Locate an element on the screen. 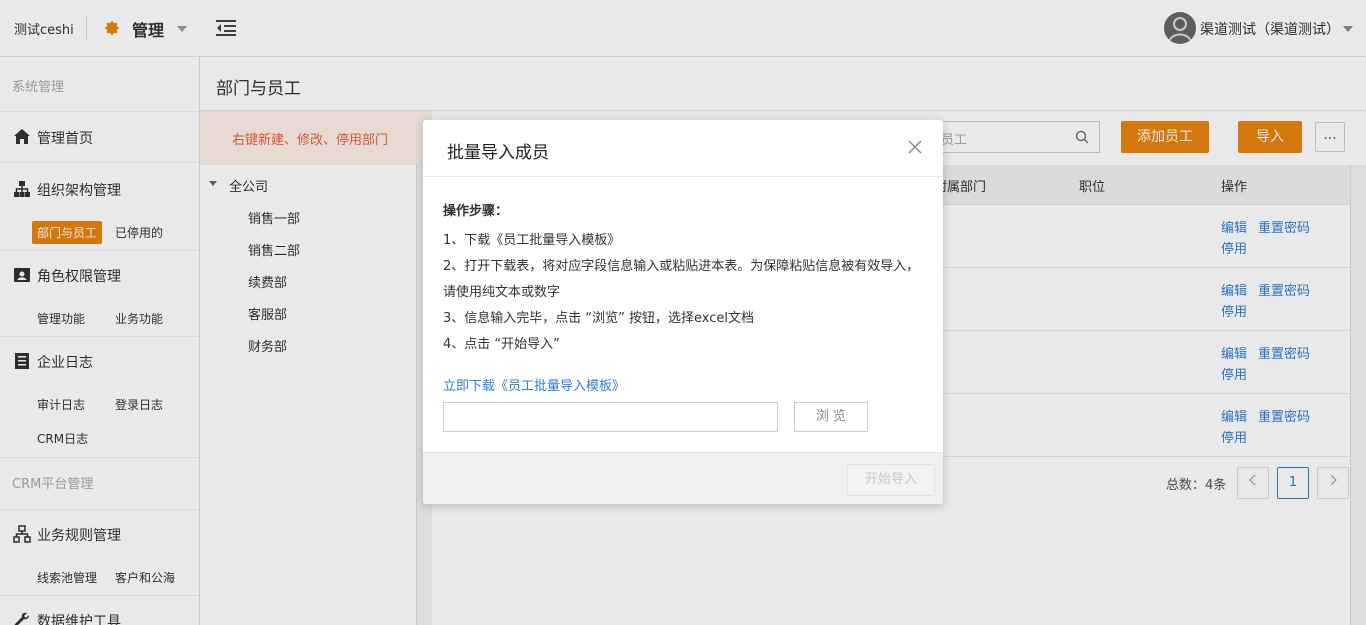 The width and height of the screenshot is (1366, 625). divider is located at coordinates (683, 176).